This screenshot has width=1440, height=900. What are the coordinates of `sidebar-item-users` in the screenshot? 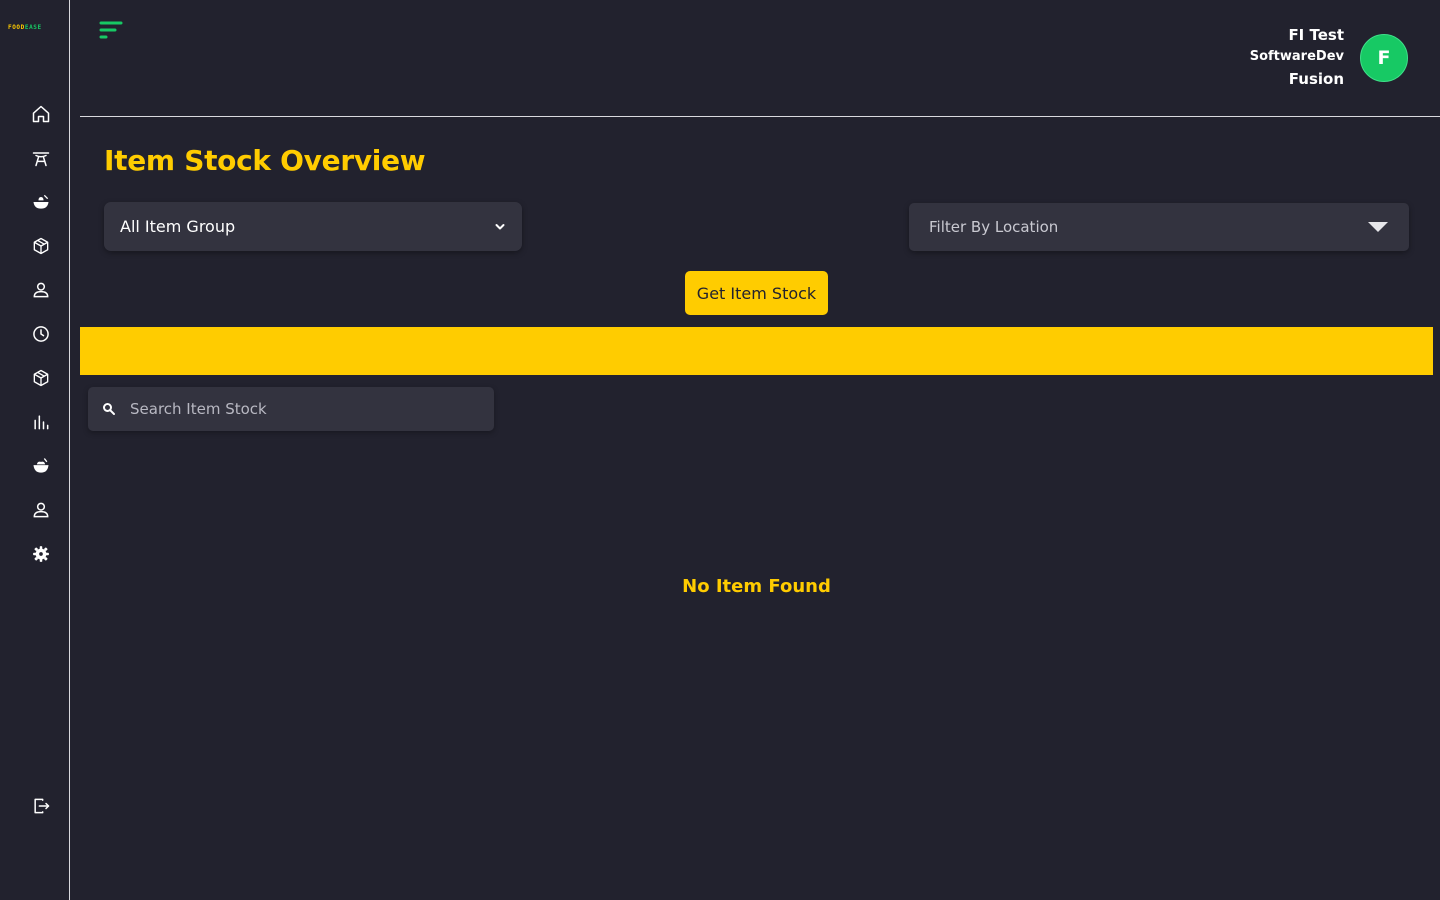 It's located at (41, 290).